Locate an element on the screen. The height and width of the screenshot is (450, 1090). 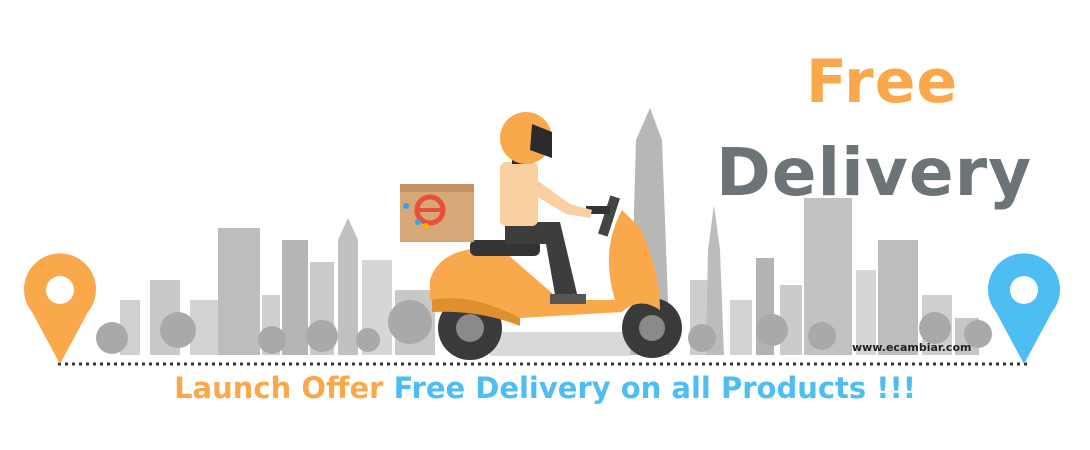
tagline-launch-offer: Launch Offer is located at coordinates (279, 388).